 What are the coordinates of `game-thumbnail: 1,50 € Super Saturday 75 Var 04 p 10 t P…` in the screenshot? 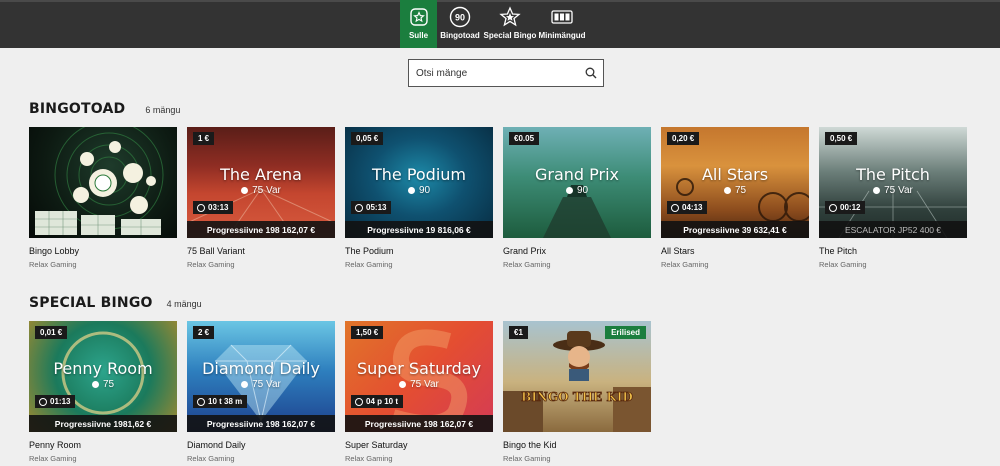 It's located at (419, 376).